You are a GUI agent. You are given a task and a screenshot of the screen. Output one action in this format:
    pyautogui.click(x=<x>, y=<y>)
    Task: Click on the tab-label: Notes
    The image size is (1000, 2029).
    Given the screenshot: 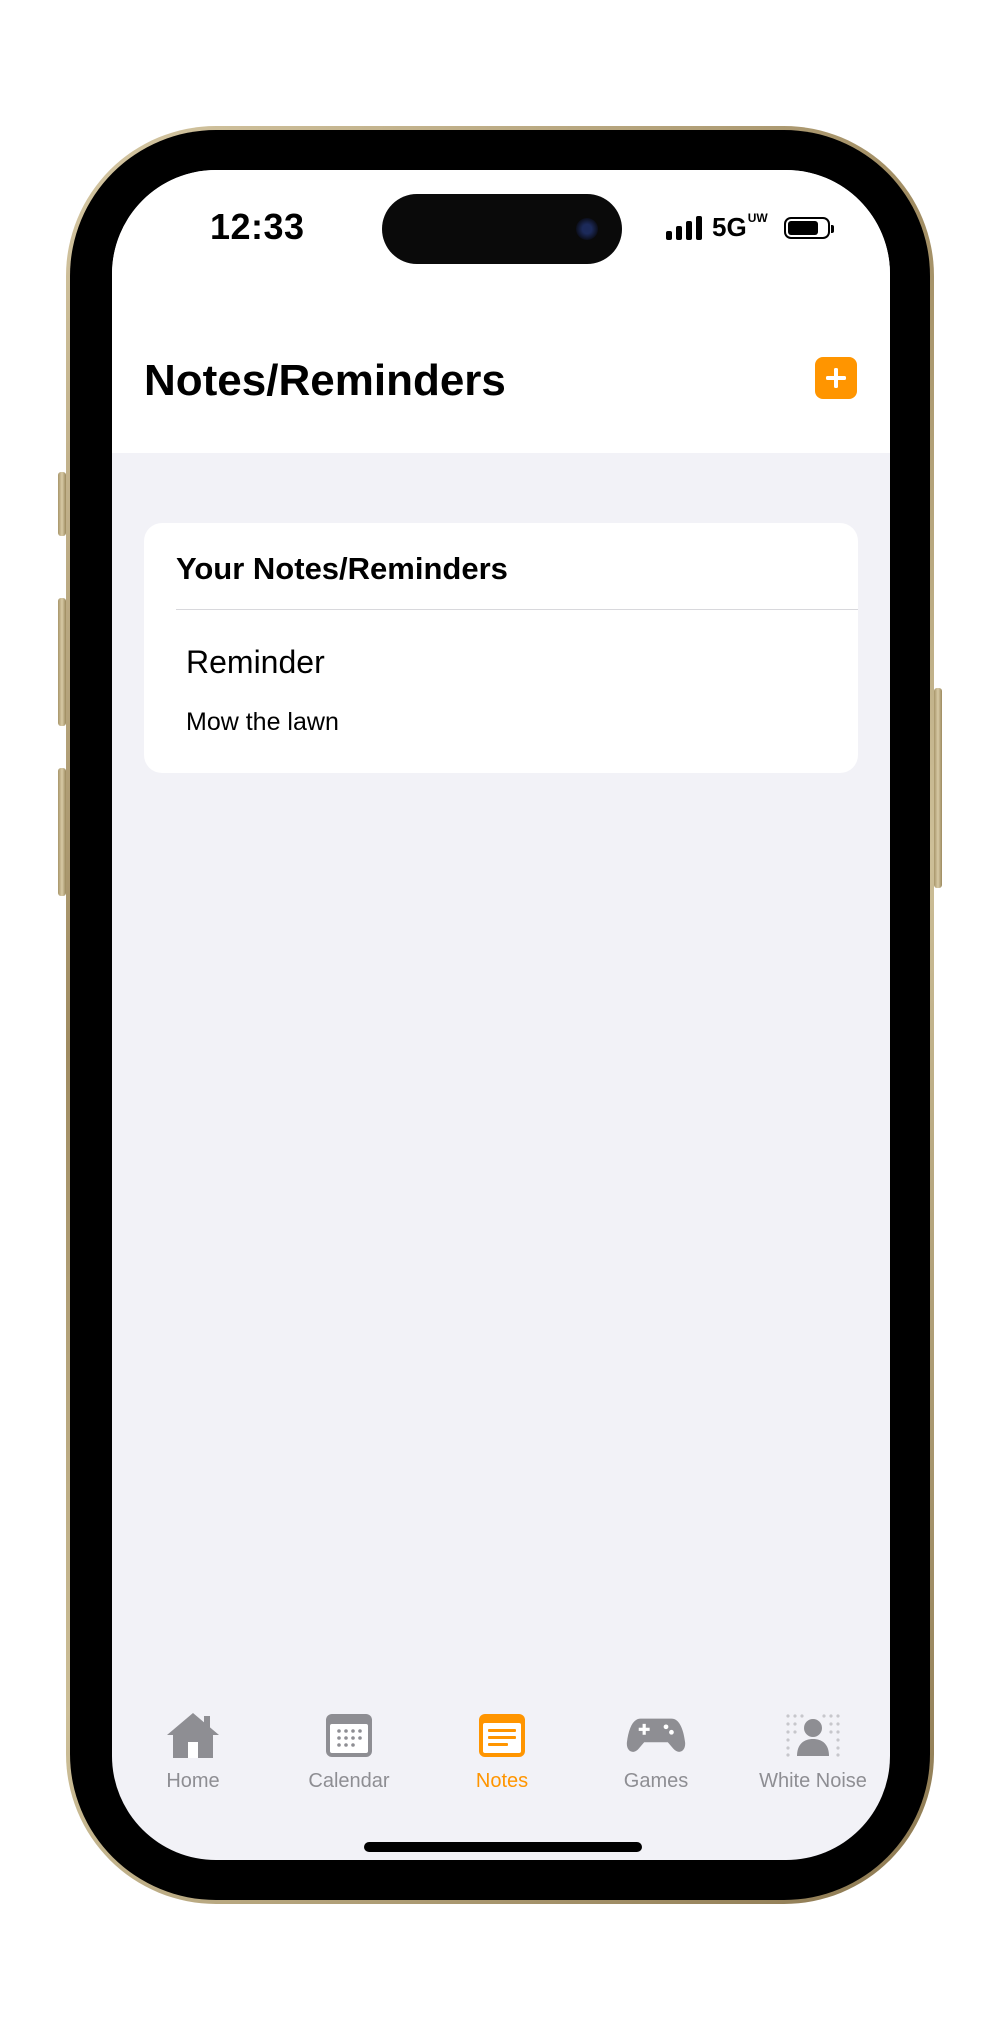 What is the action you would take?
    pyautogui.click(x=502, y=1781)
    